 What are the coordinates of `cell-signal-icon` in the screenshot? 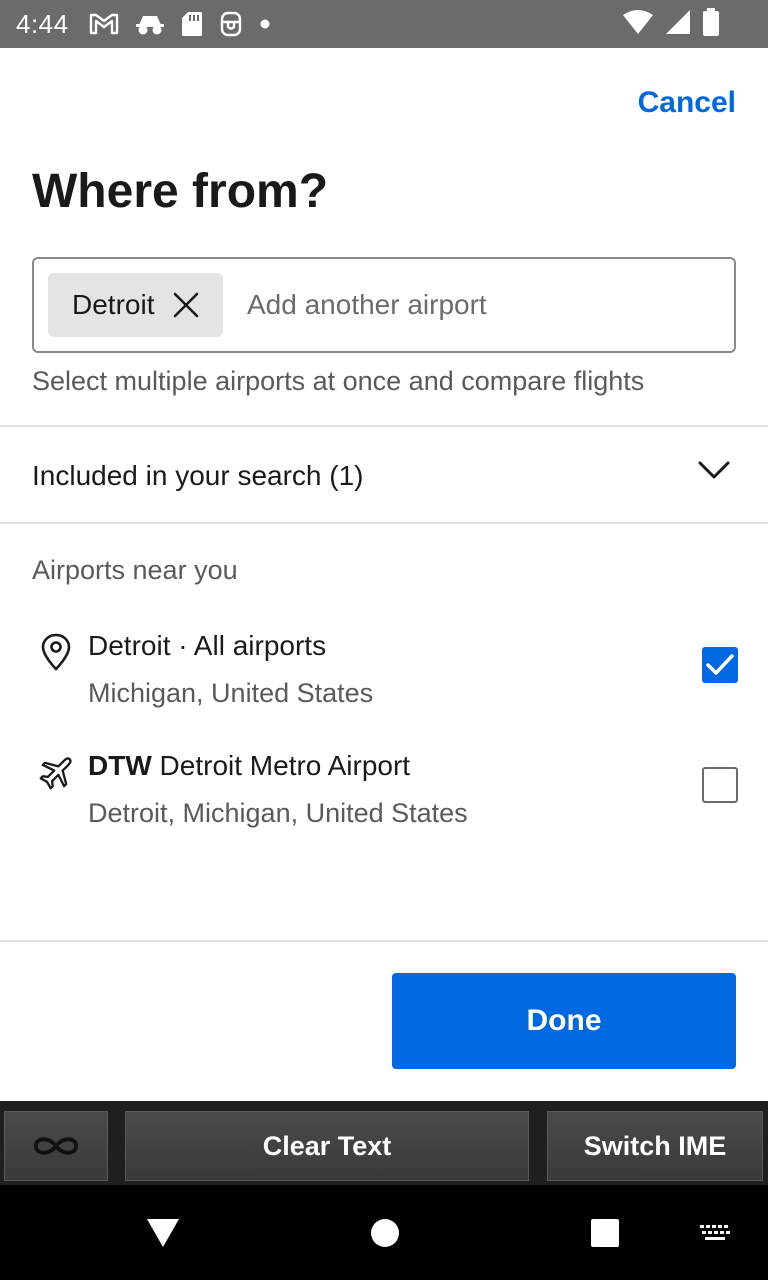 It's located at (678, 24).